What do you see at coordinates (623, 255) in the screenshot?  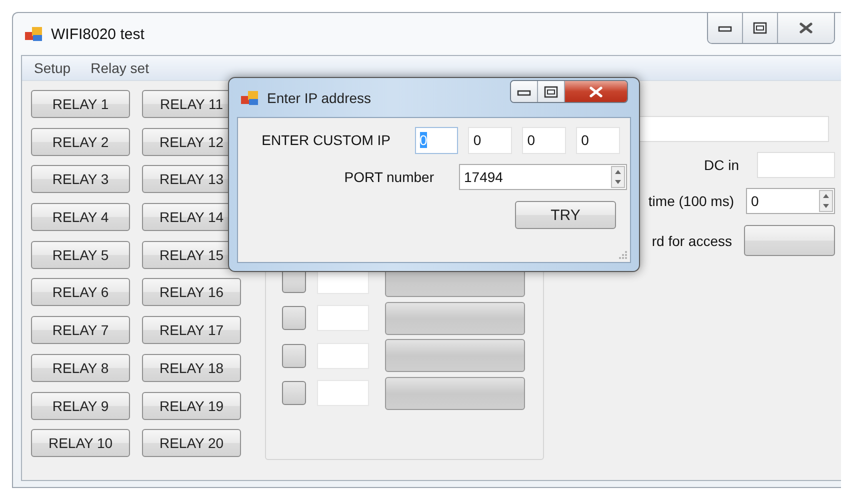 I see `resize-grip-icon` at bounding box center [623, 255].